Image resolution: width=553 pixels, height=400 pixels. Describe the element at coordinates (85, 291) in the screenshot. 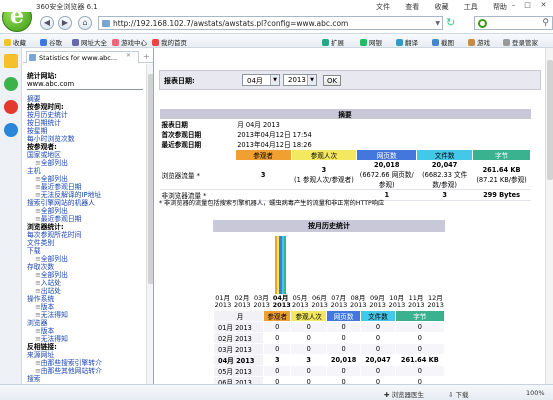

I see `sidebar-link: 出站处` at that location.